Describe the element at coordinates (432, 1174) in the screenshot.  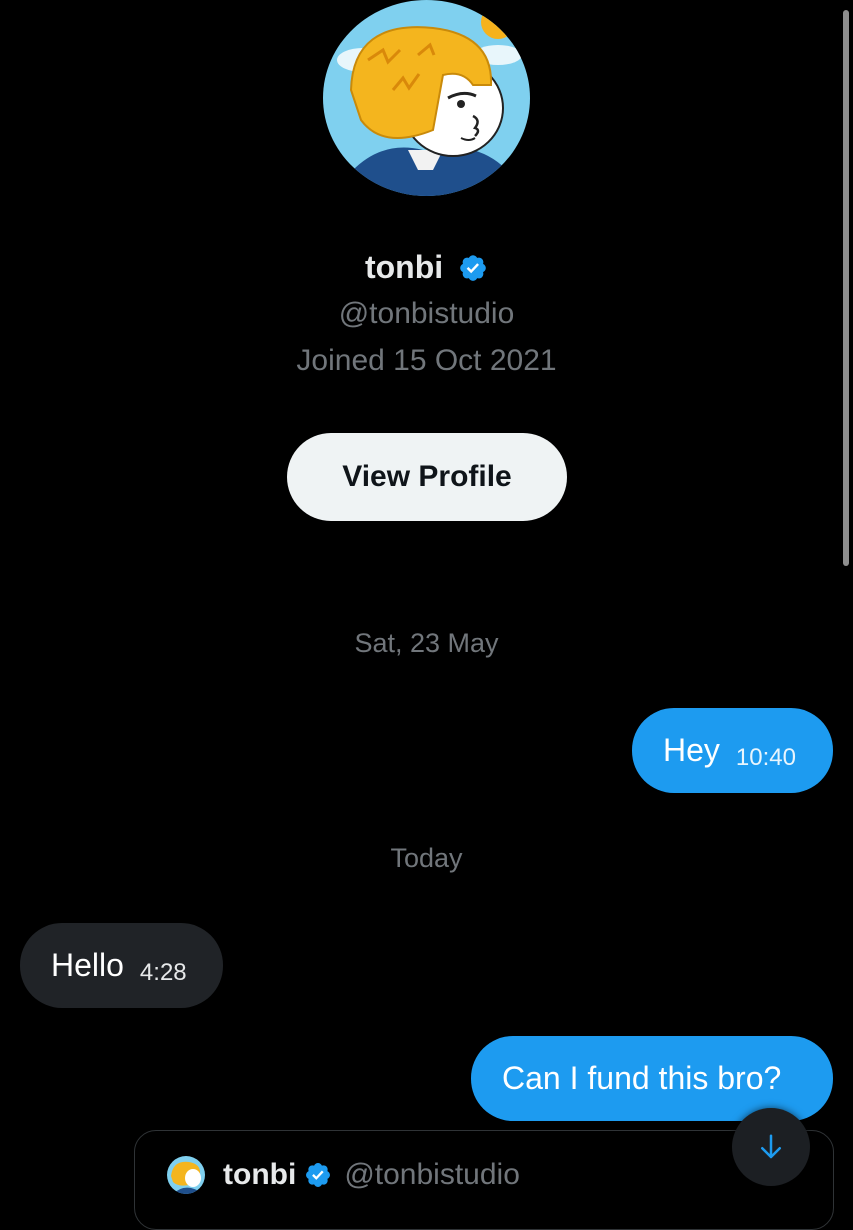
I see `quoted-post-handle: @tonbistudio` at that location.